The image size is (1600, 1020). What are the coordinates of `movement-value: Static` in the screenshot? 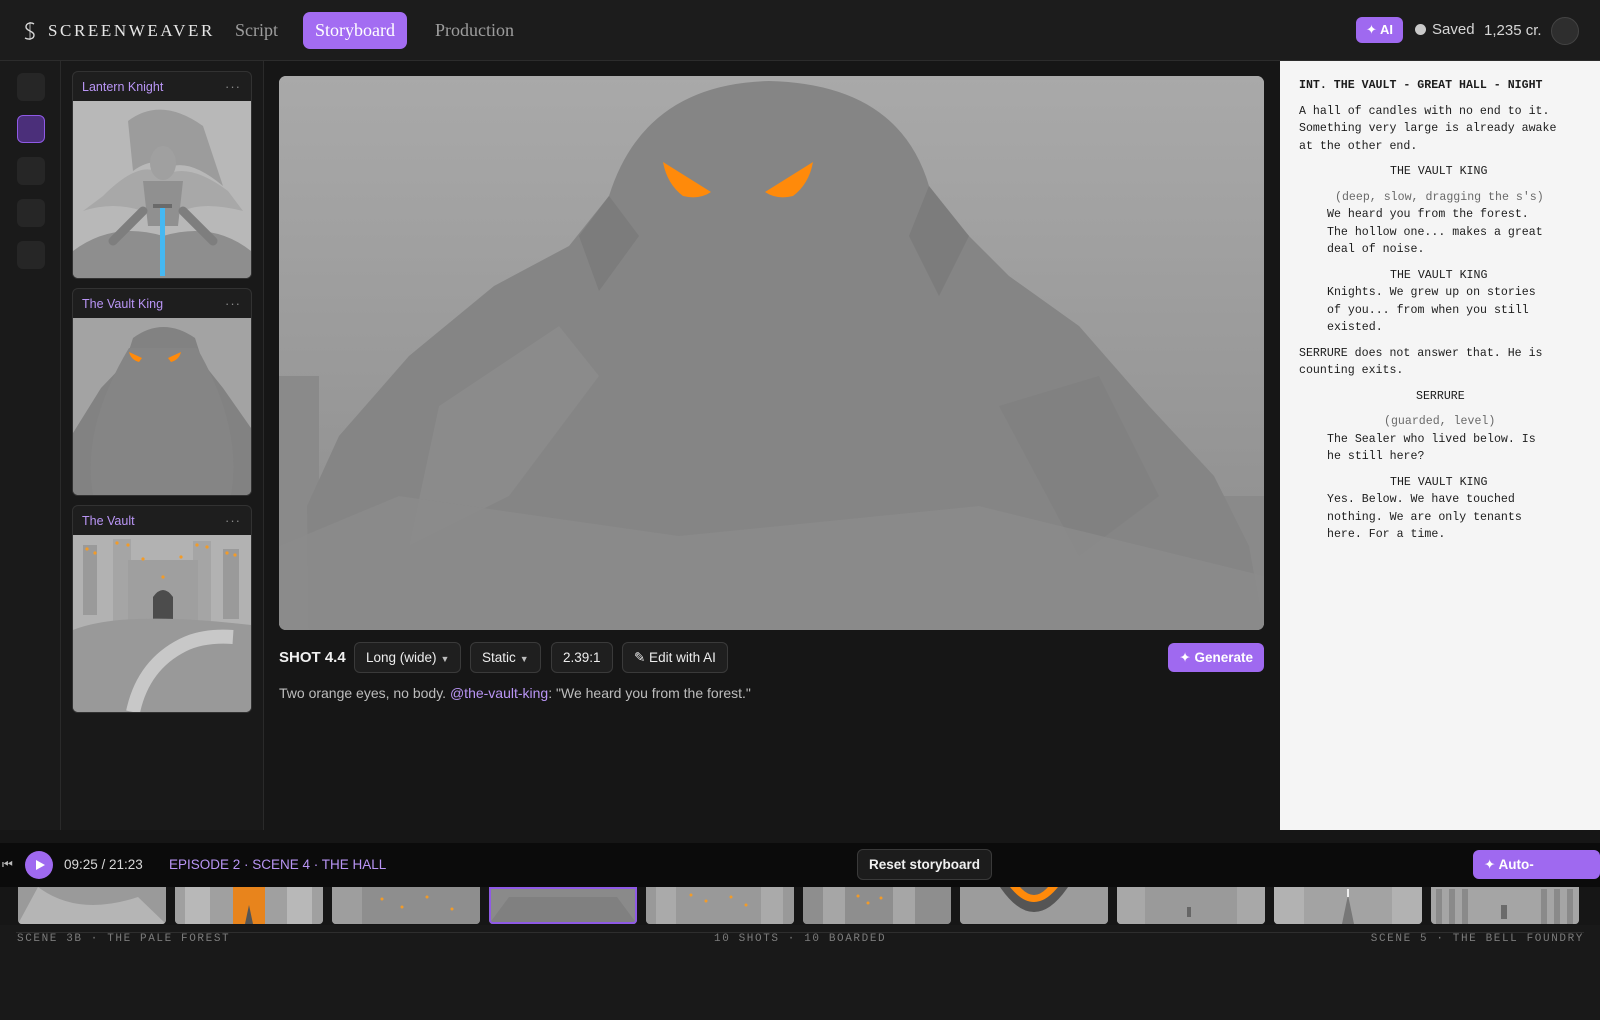 It's located at (499, 657).